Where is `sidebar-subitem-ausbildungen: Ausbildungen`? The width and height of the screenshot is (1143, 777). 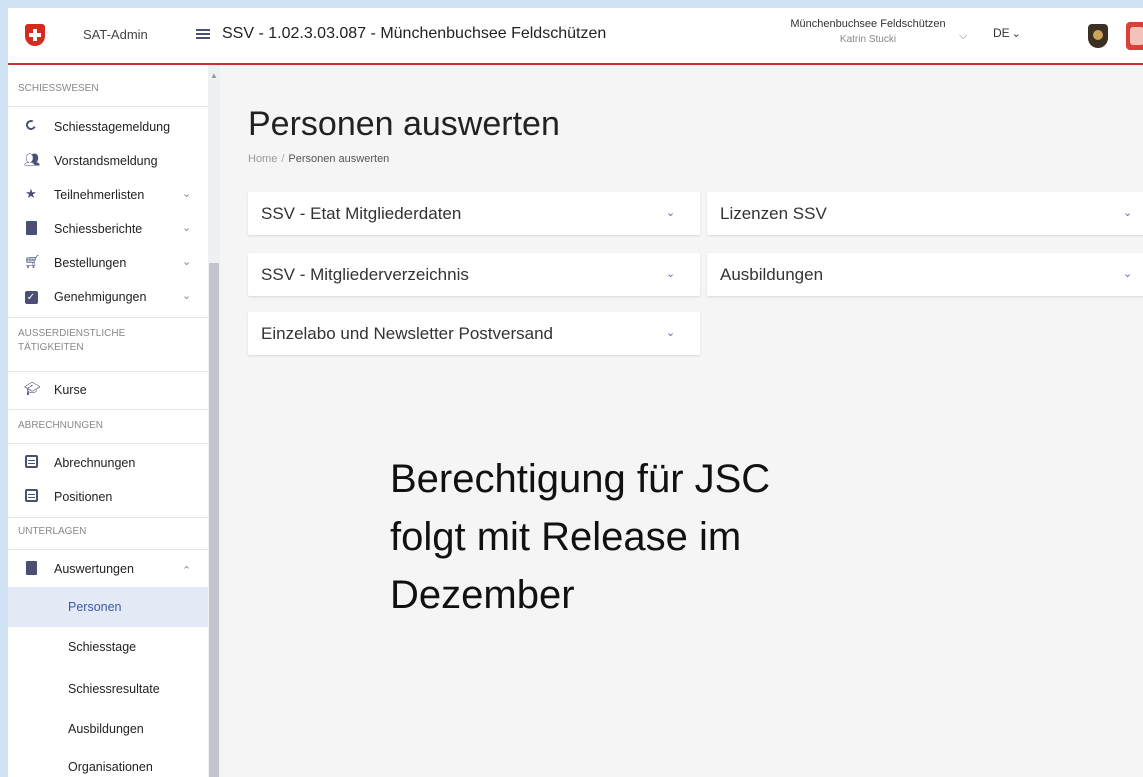 sidebar-subitem-ausbildungen: Ausbildungen is located at coordinates (108, 729).